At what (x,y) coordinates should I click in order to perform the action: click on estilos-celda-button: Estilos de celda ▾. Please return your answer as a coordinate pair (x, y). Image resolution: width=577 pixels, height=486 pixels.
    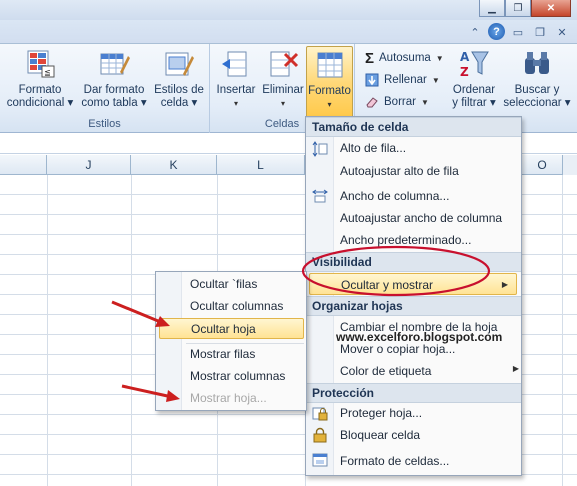
    Looking at the image, I should click on (179, 79).